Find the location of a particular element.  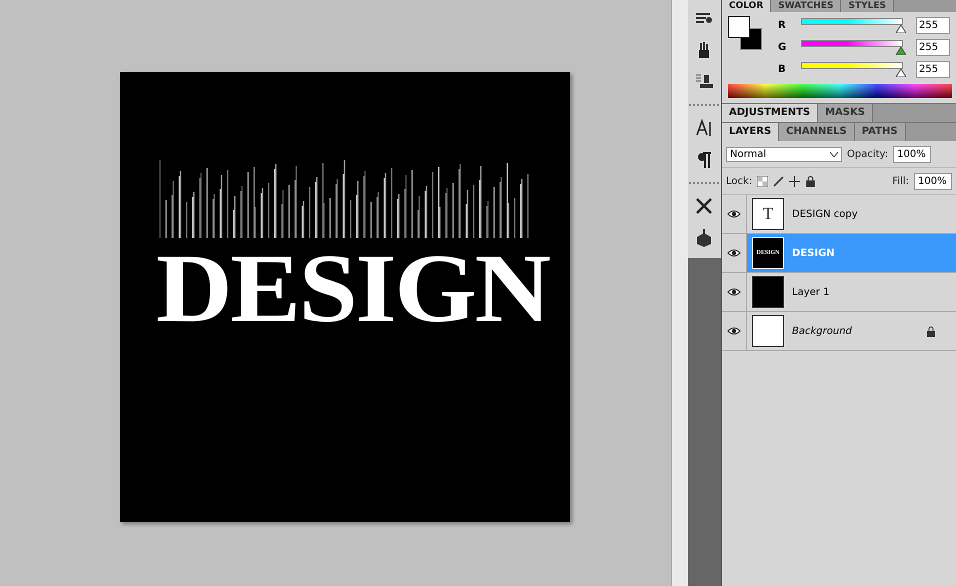

channel-label: B is located at coordinates (782, 69).